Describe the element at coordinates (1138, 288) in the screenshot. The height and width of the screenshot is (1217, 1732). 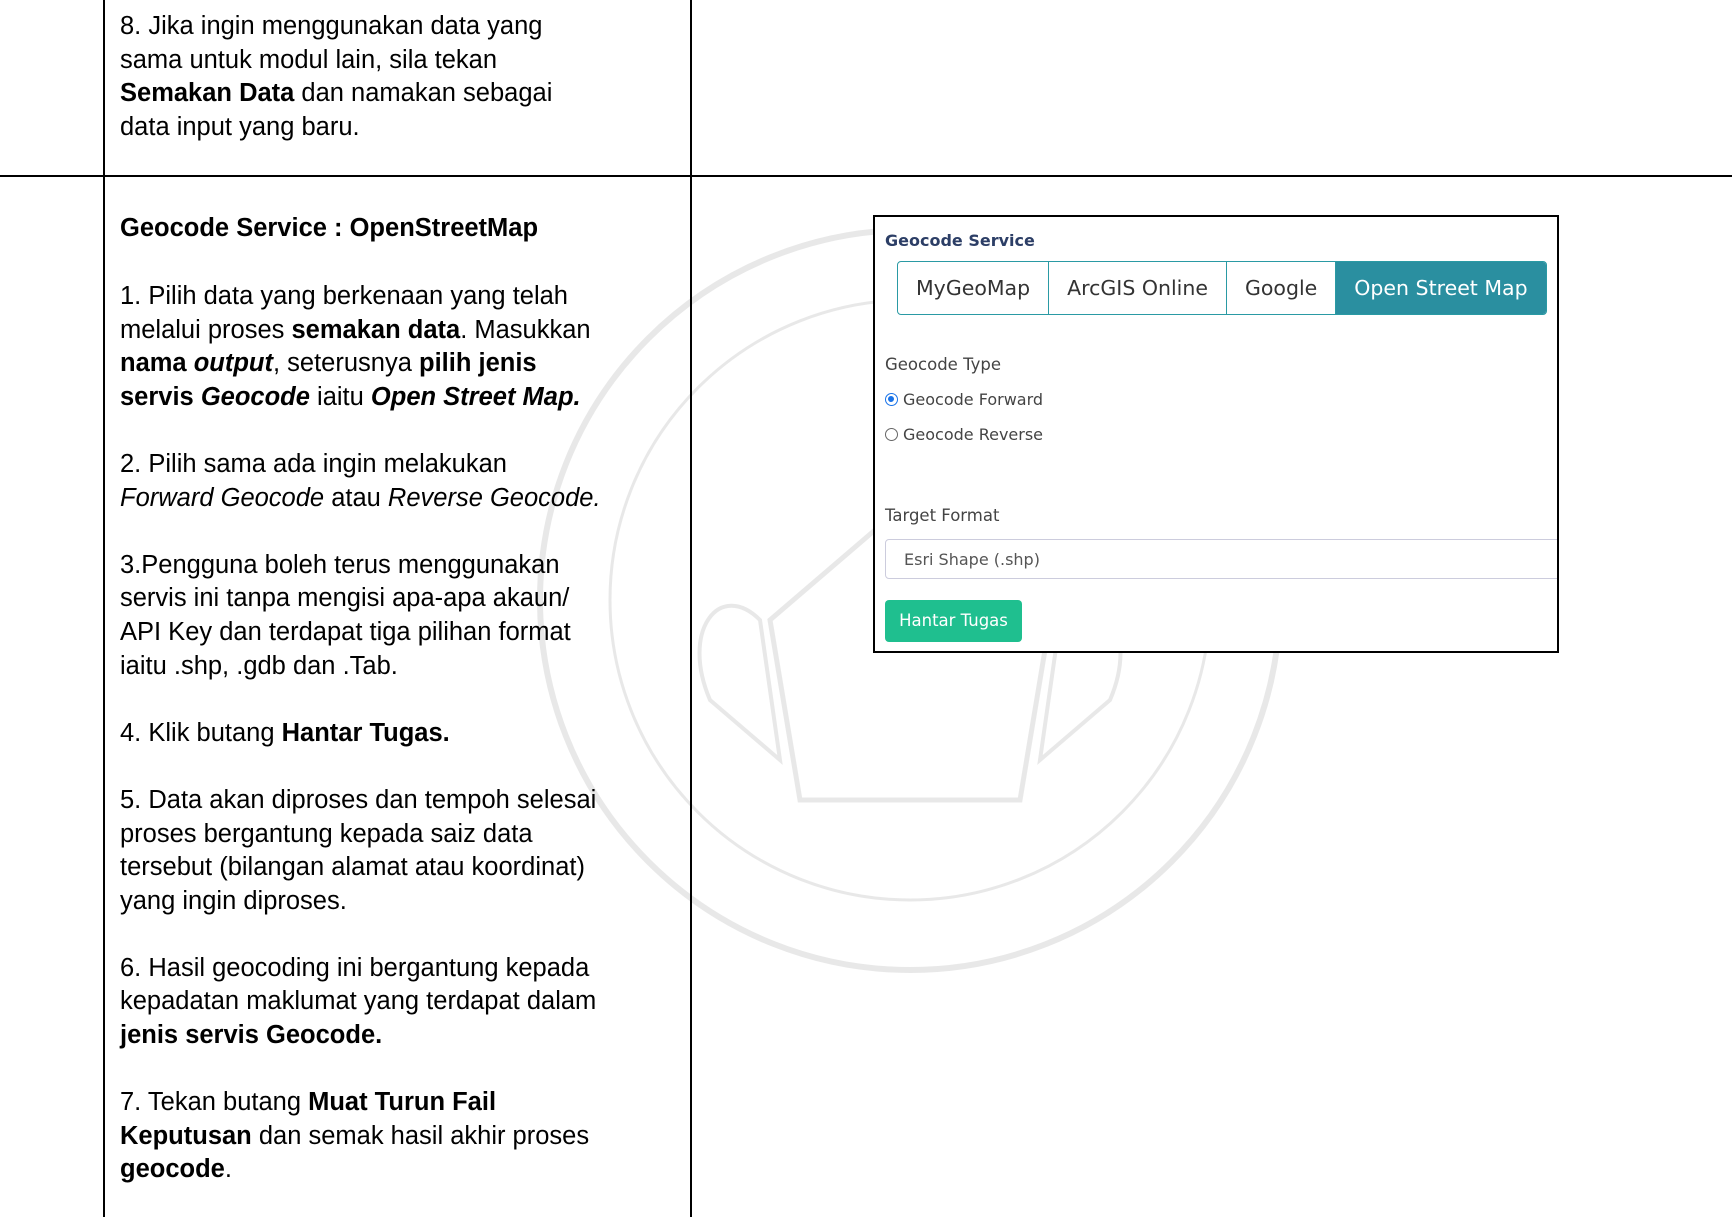
I see `tab-arcgis-online: ArcGIS Online` at that location.